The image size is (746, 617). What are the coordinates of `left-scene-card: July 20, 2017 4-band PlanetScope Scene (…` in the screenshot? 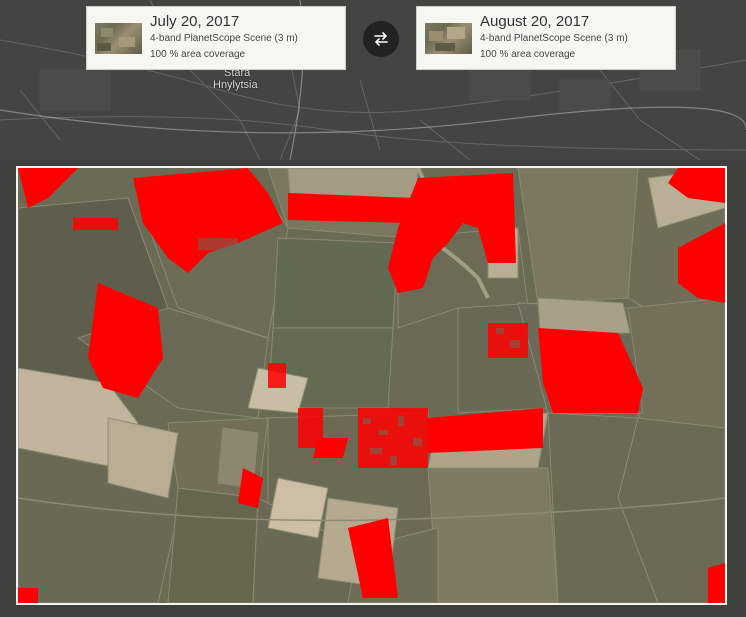 It's located at (216, 38).